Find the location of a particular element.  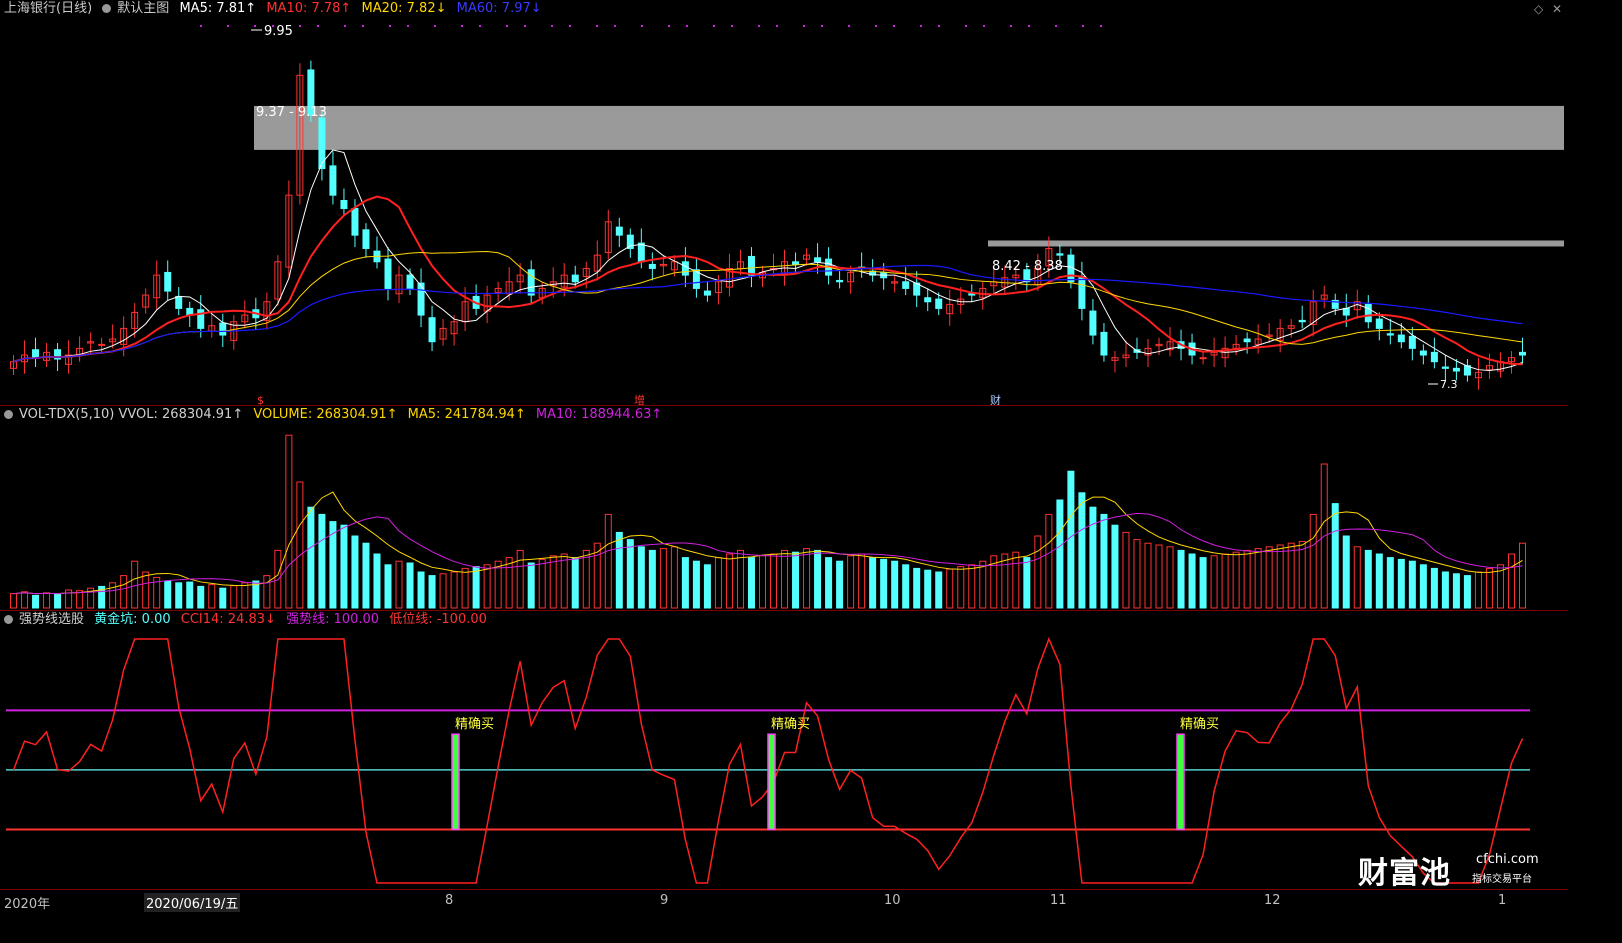

date-axis: 2020年 2020/06/19/五 8 9 10 11 12 1 is located at coordinates (784, 901).